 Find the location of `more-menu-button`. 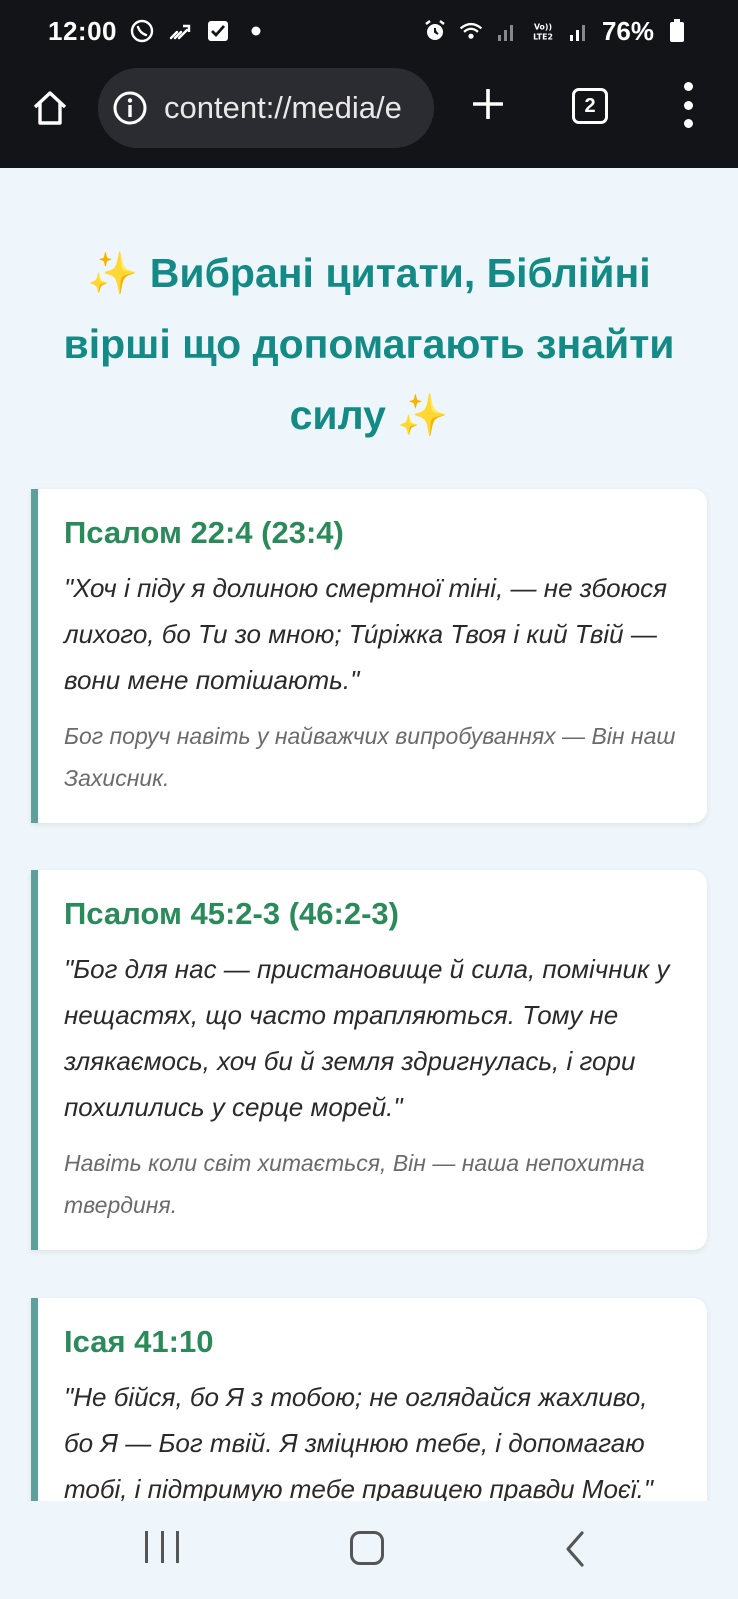

more-menu-button is located at coordinates (688, 105).